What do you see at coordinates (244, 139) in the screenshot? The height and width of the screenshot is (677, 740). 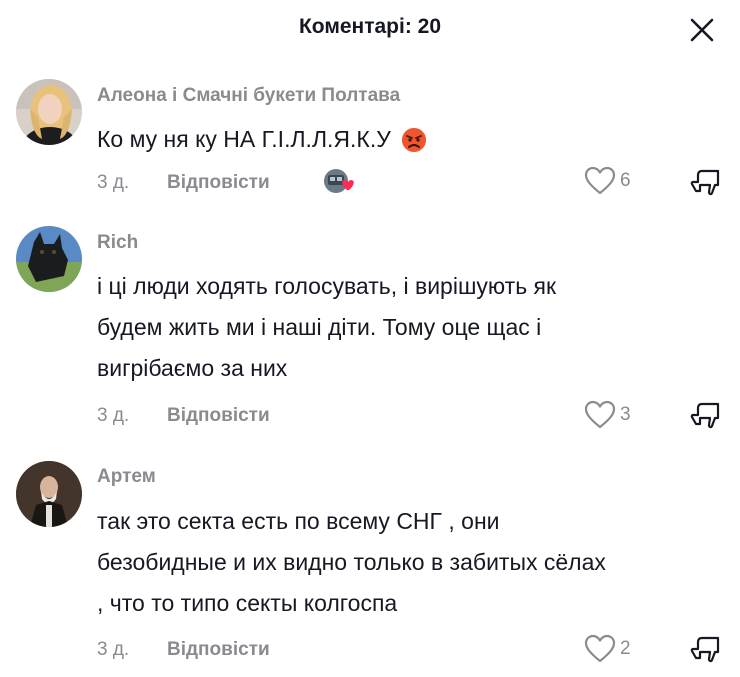 I see `comment-text-line: Ко му ня ку НА Г.І.Л.Л.Я.К.У` at bounding box center [244, 139].